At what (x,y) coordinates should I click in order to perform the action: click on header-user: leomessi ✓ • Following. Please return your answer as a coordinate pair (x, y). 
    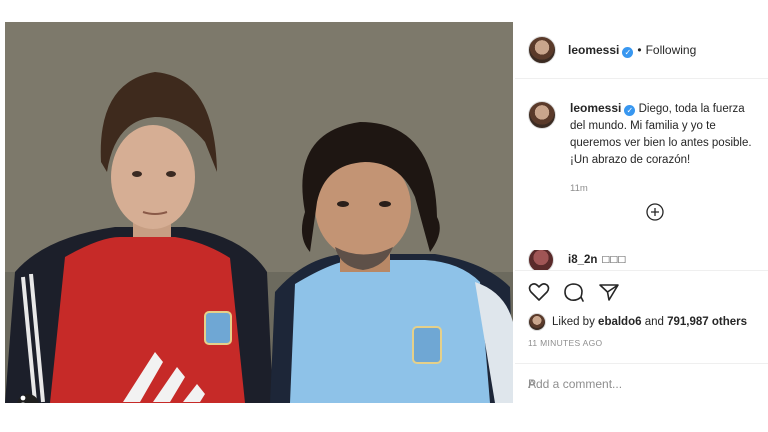
    Looking at the image, I should click on (632, 50).